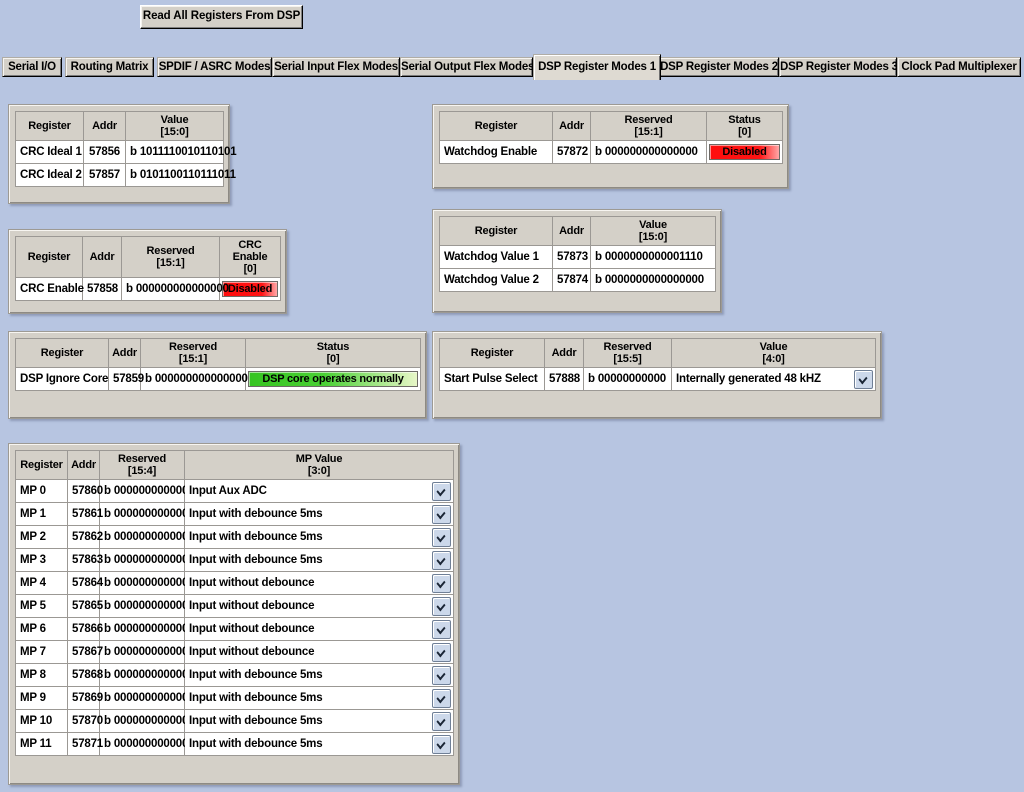 The height and width of the screenshot is (792, 1024). Describe the element at coordinates (109, 67) in the screenshot. I see `tab-routing-matrix: Routing Matrix` at that location.